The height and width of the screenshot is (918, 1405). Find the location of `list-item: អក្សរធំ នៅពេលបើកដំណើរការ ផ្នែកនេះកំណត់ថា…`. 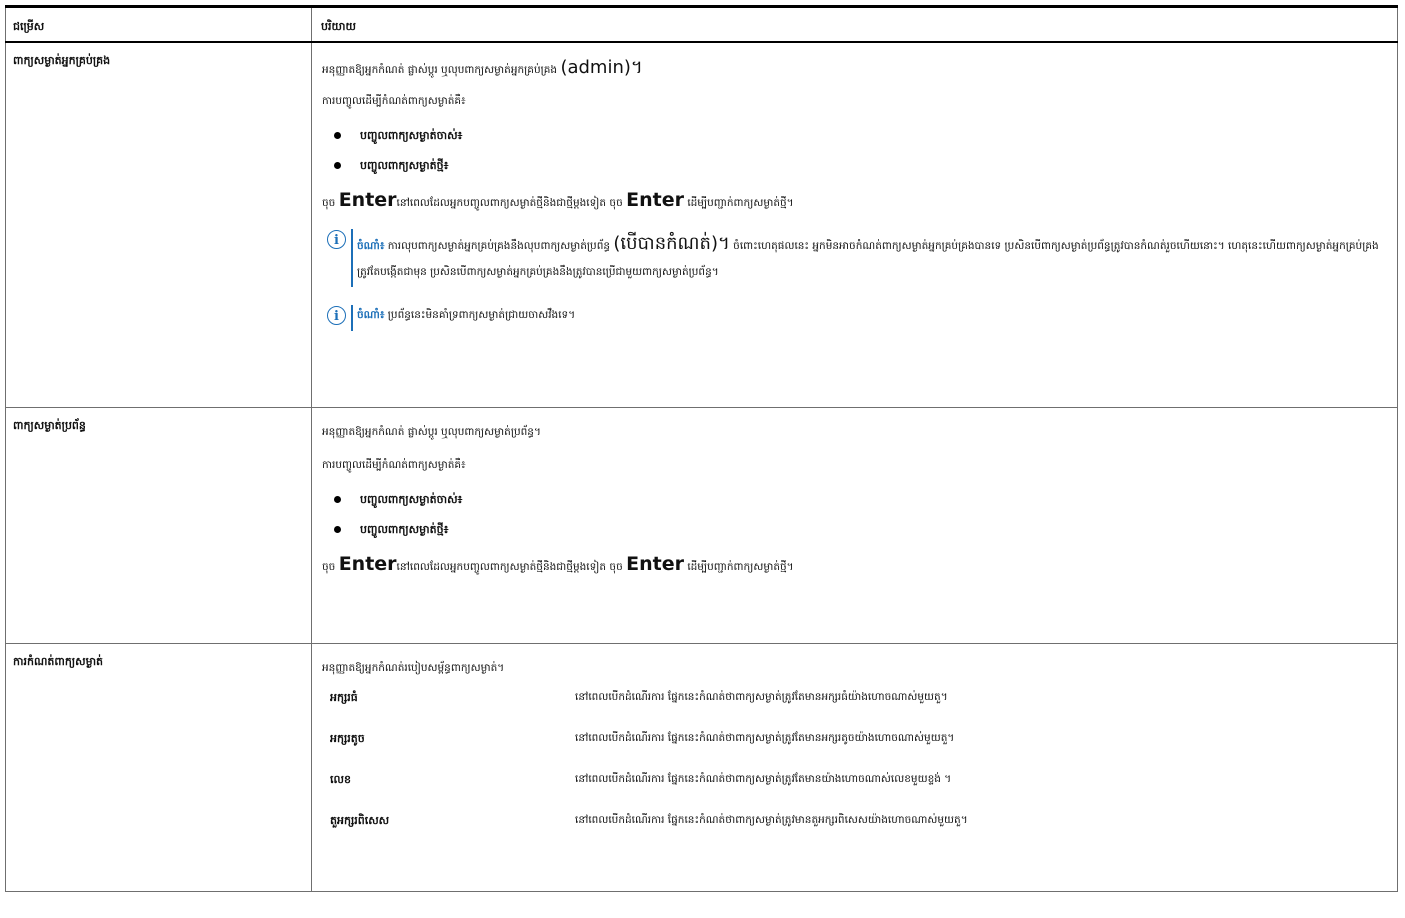

list-item: អក្សរធំ នៅពេលបើកដំណើរការ ផ្នែកនេះកំណត់ថា… is located at coordinates (645, 711).